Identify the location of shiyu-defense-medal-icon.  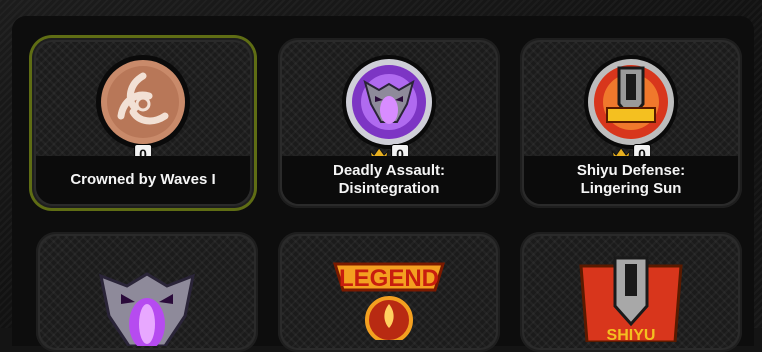
(631, 102).